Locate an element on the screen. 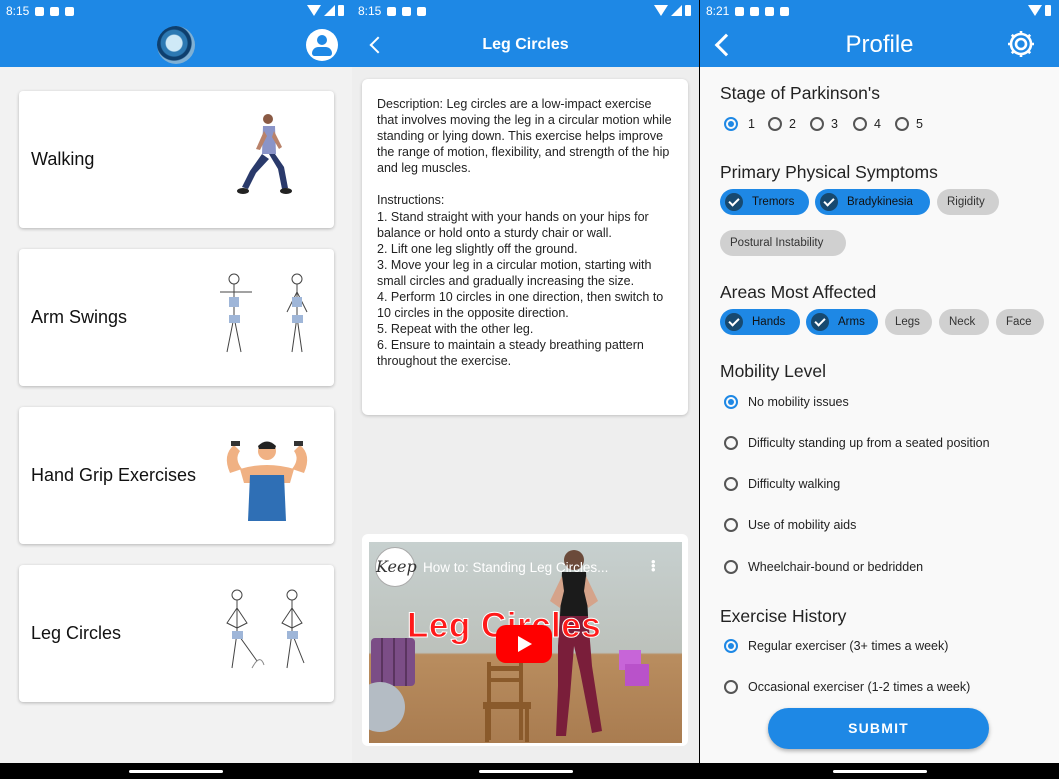  play-button-icon is located at coordinates (524, 644).